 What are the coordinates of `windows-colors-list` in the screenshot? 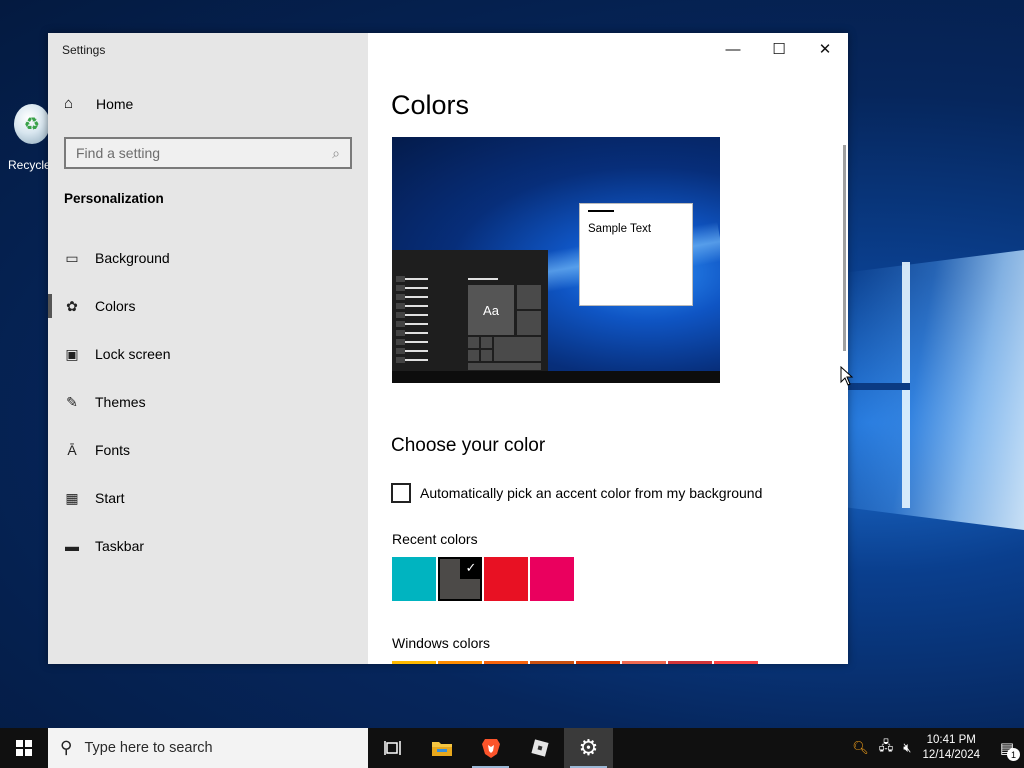 It's located at (576, 662).